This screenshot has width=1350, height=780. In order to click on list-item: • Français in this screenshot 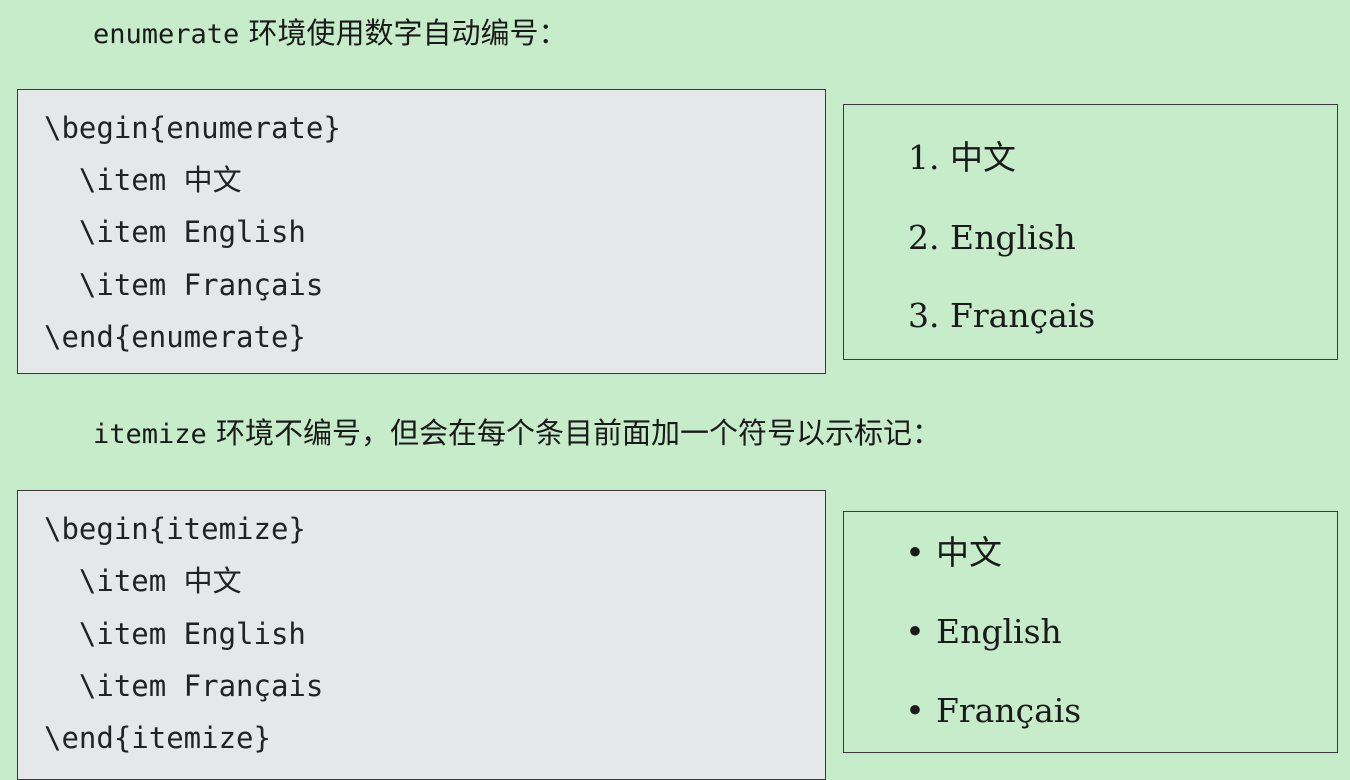, I will do `click(993, 711)`.